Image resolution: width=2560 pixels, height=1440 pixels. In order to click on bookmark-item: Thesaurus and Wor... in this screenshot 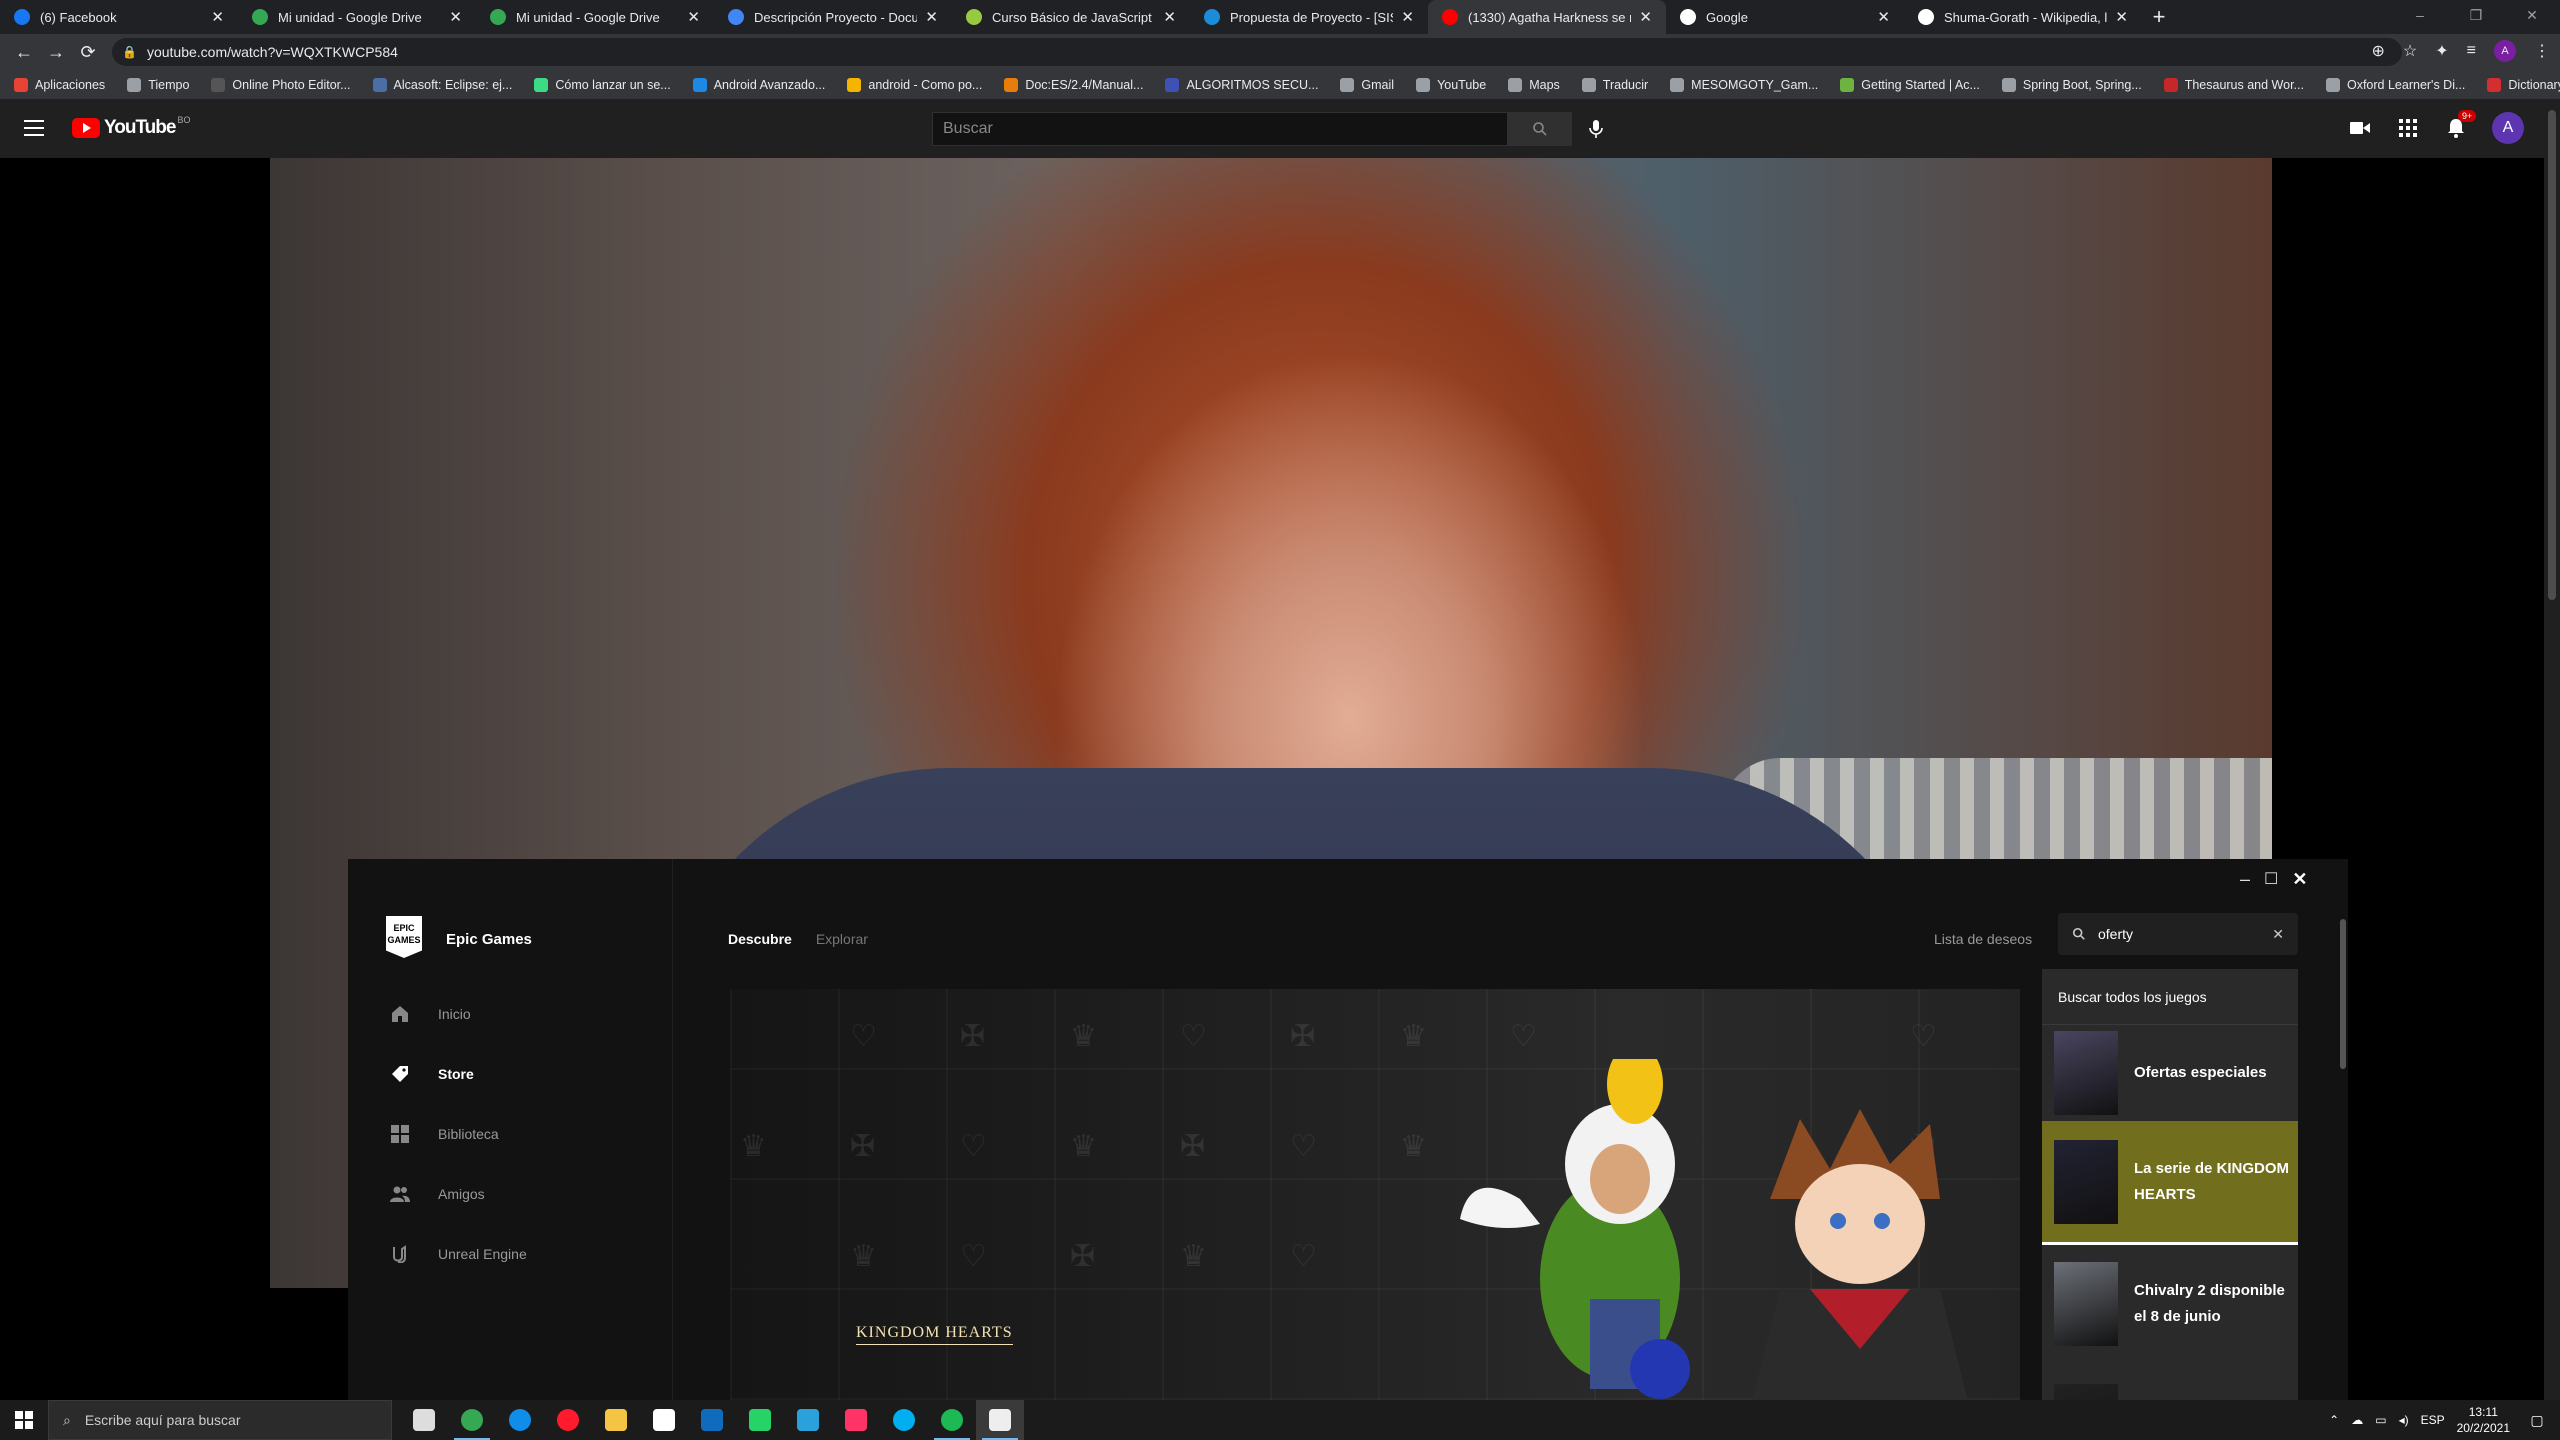, I will do `click(2233, 84)`.